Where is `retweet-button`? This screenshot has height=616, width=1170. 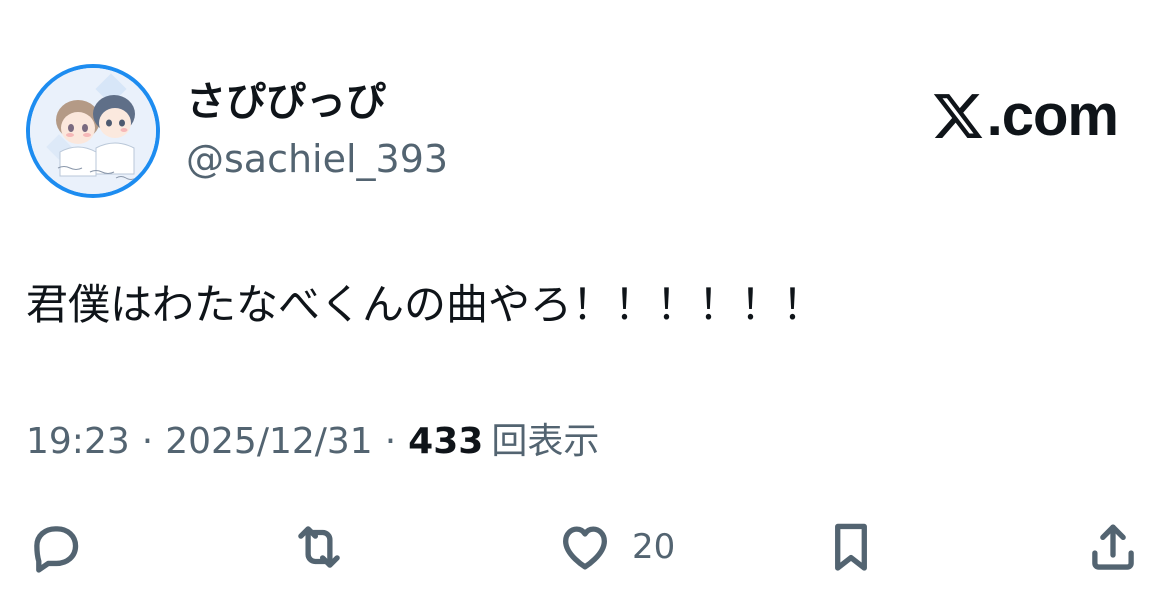 retweet-button is located at coordinates (319, 547).